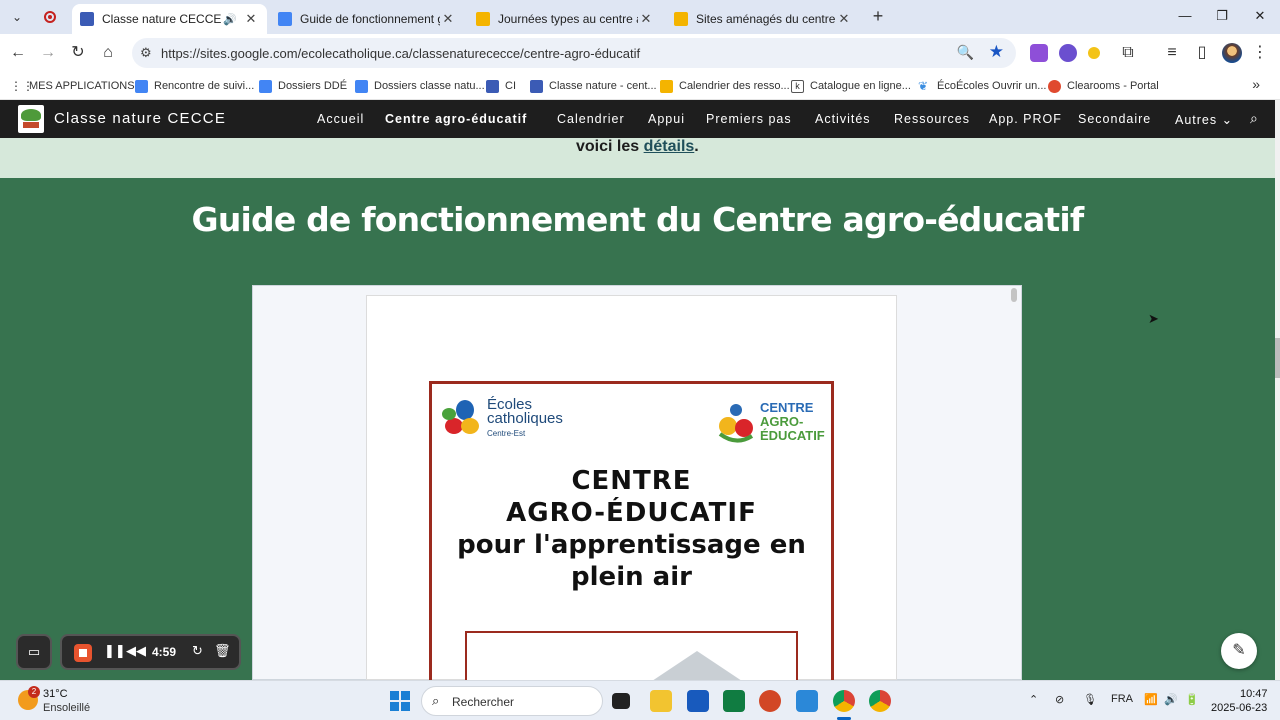  What do you see at coordinates (66, 708) in the screenshot?
I see `weather-description: Ensoleillé` at bounding box center [66, 708].